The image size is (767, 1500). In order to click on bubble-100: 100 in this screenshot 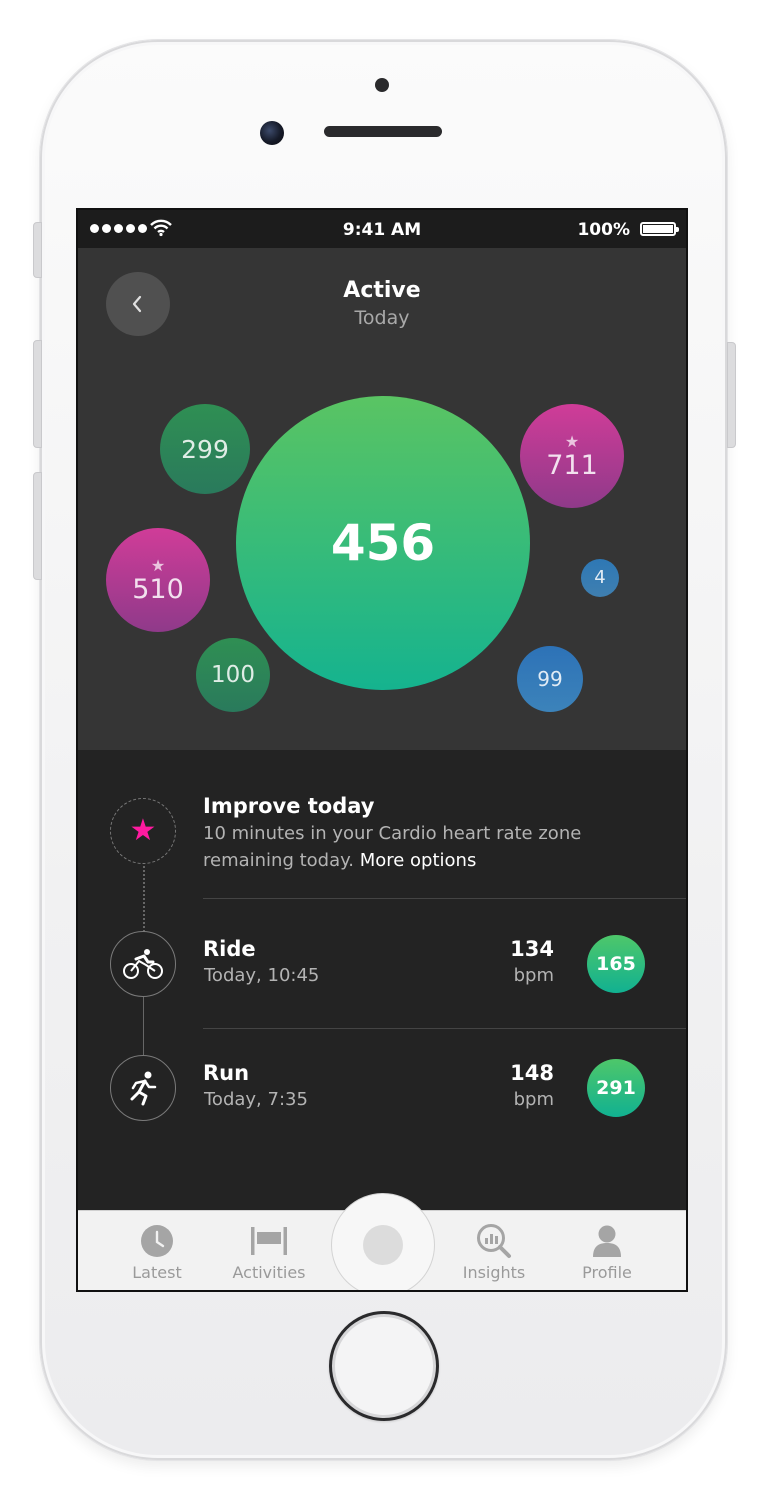, I will do `click(233, 675)`.